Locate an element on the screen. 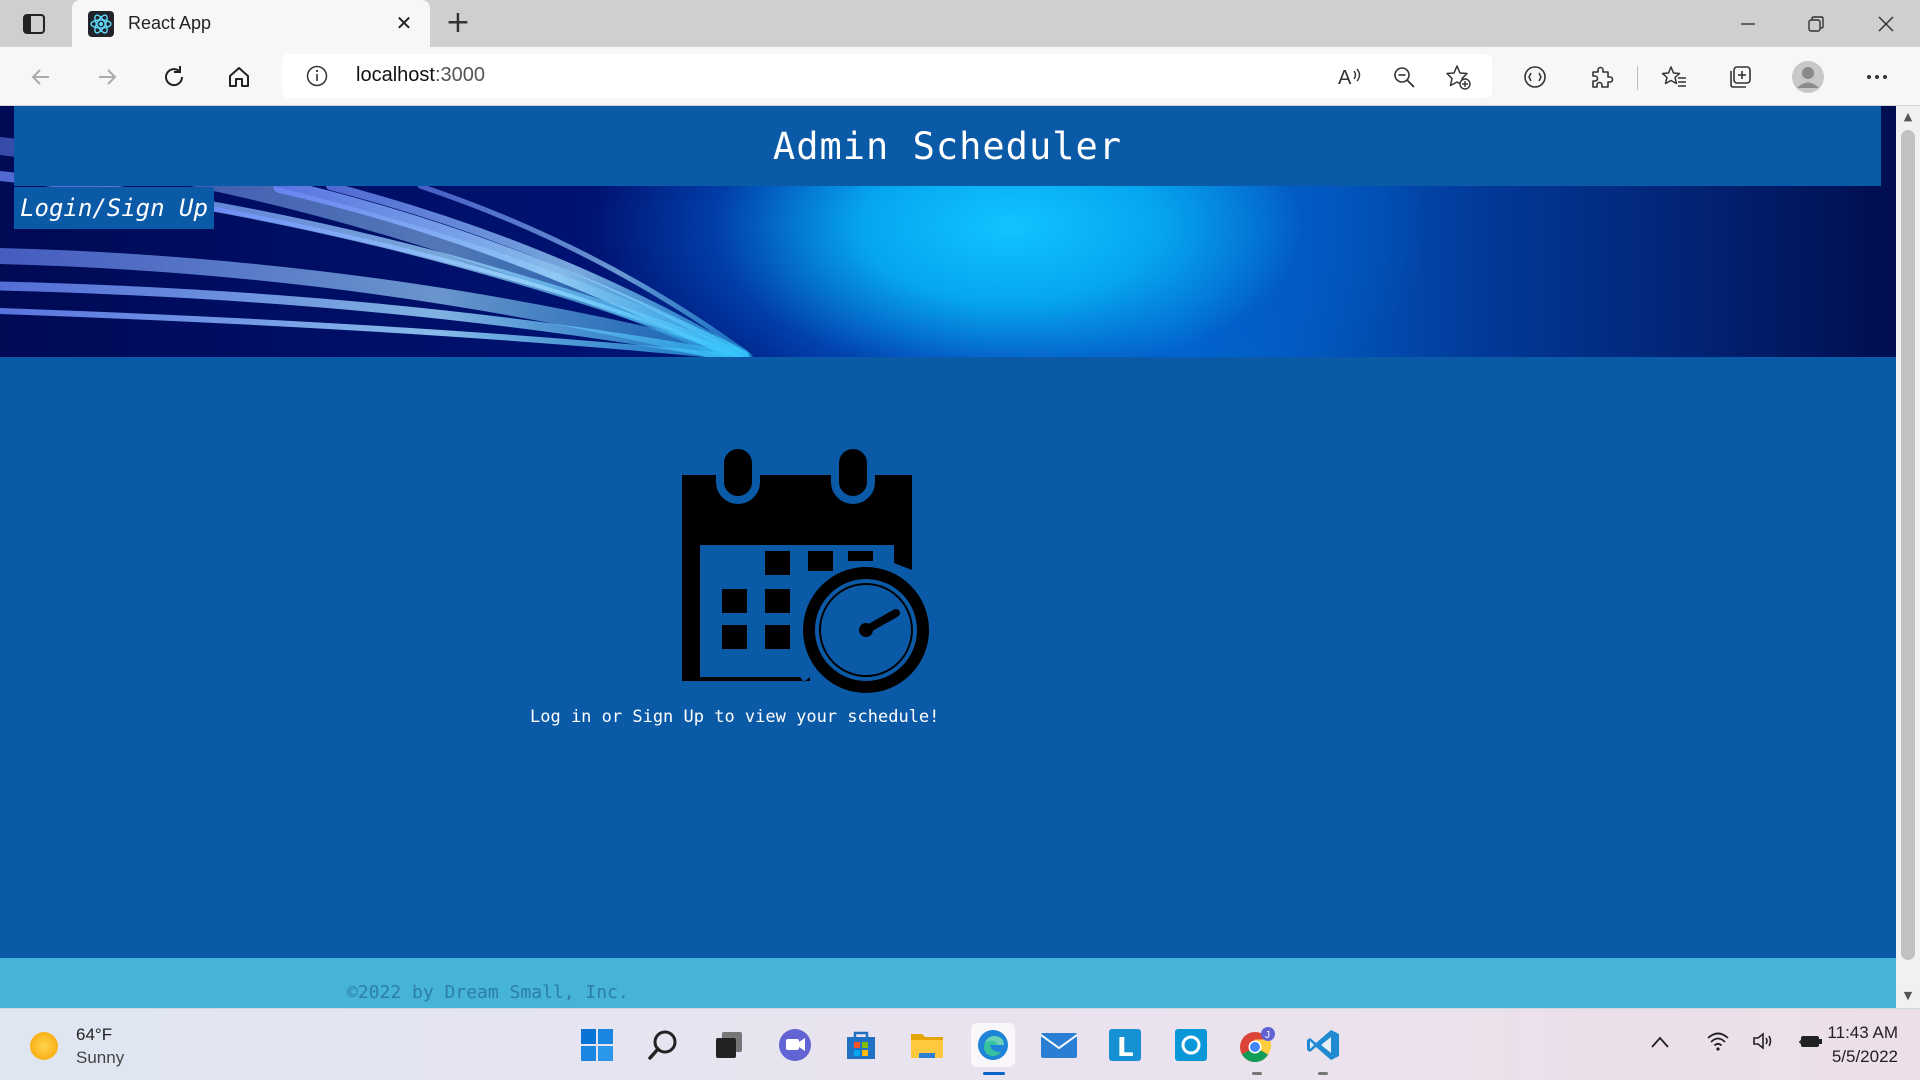 The height and width of the screenshot is (1080, 1920). url-text: localhost:3000 is located at coordinates (420, 75).